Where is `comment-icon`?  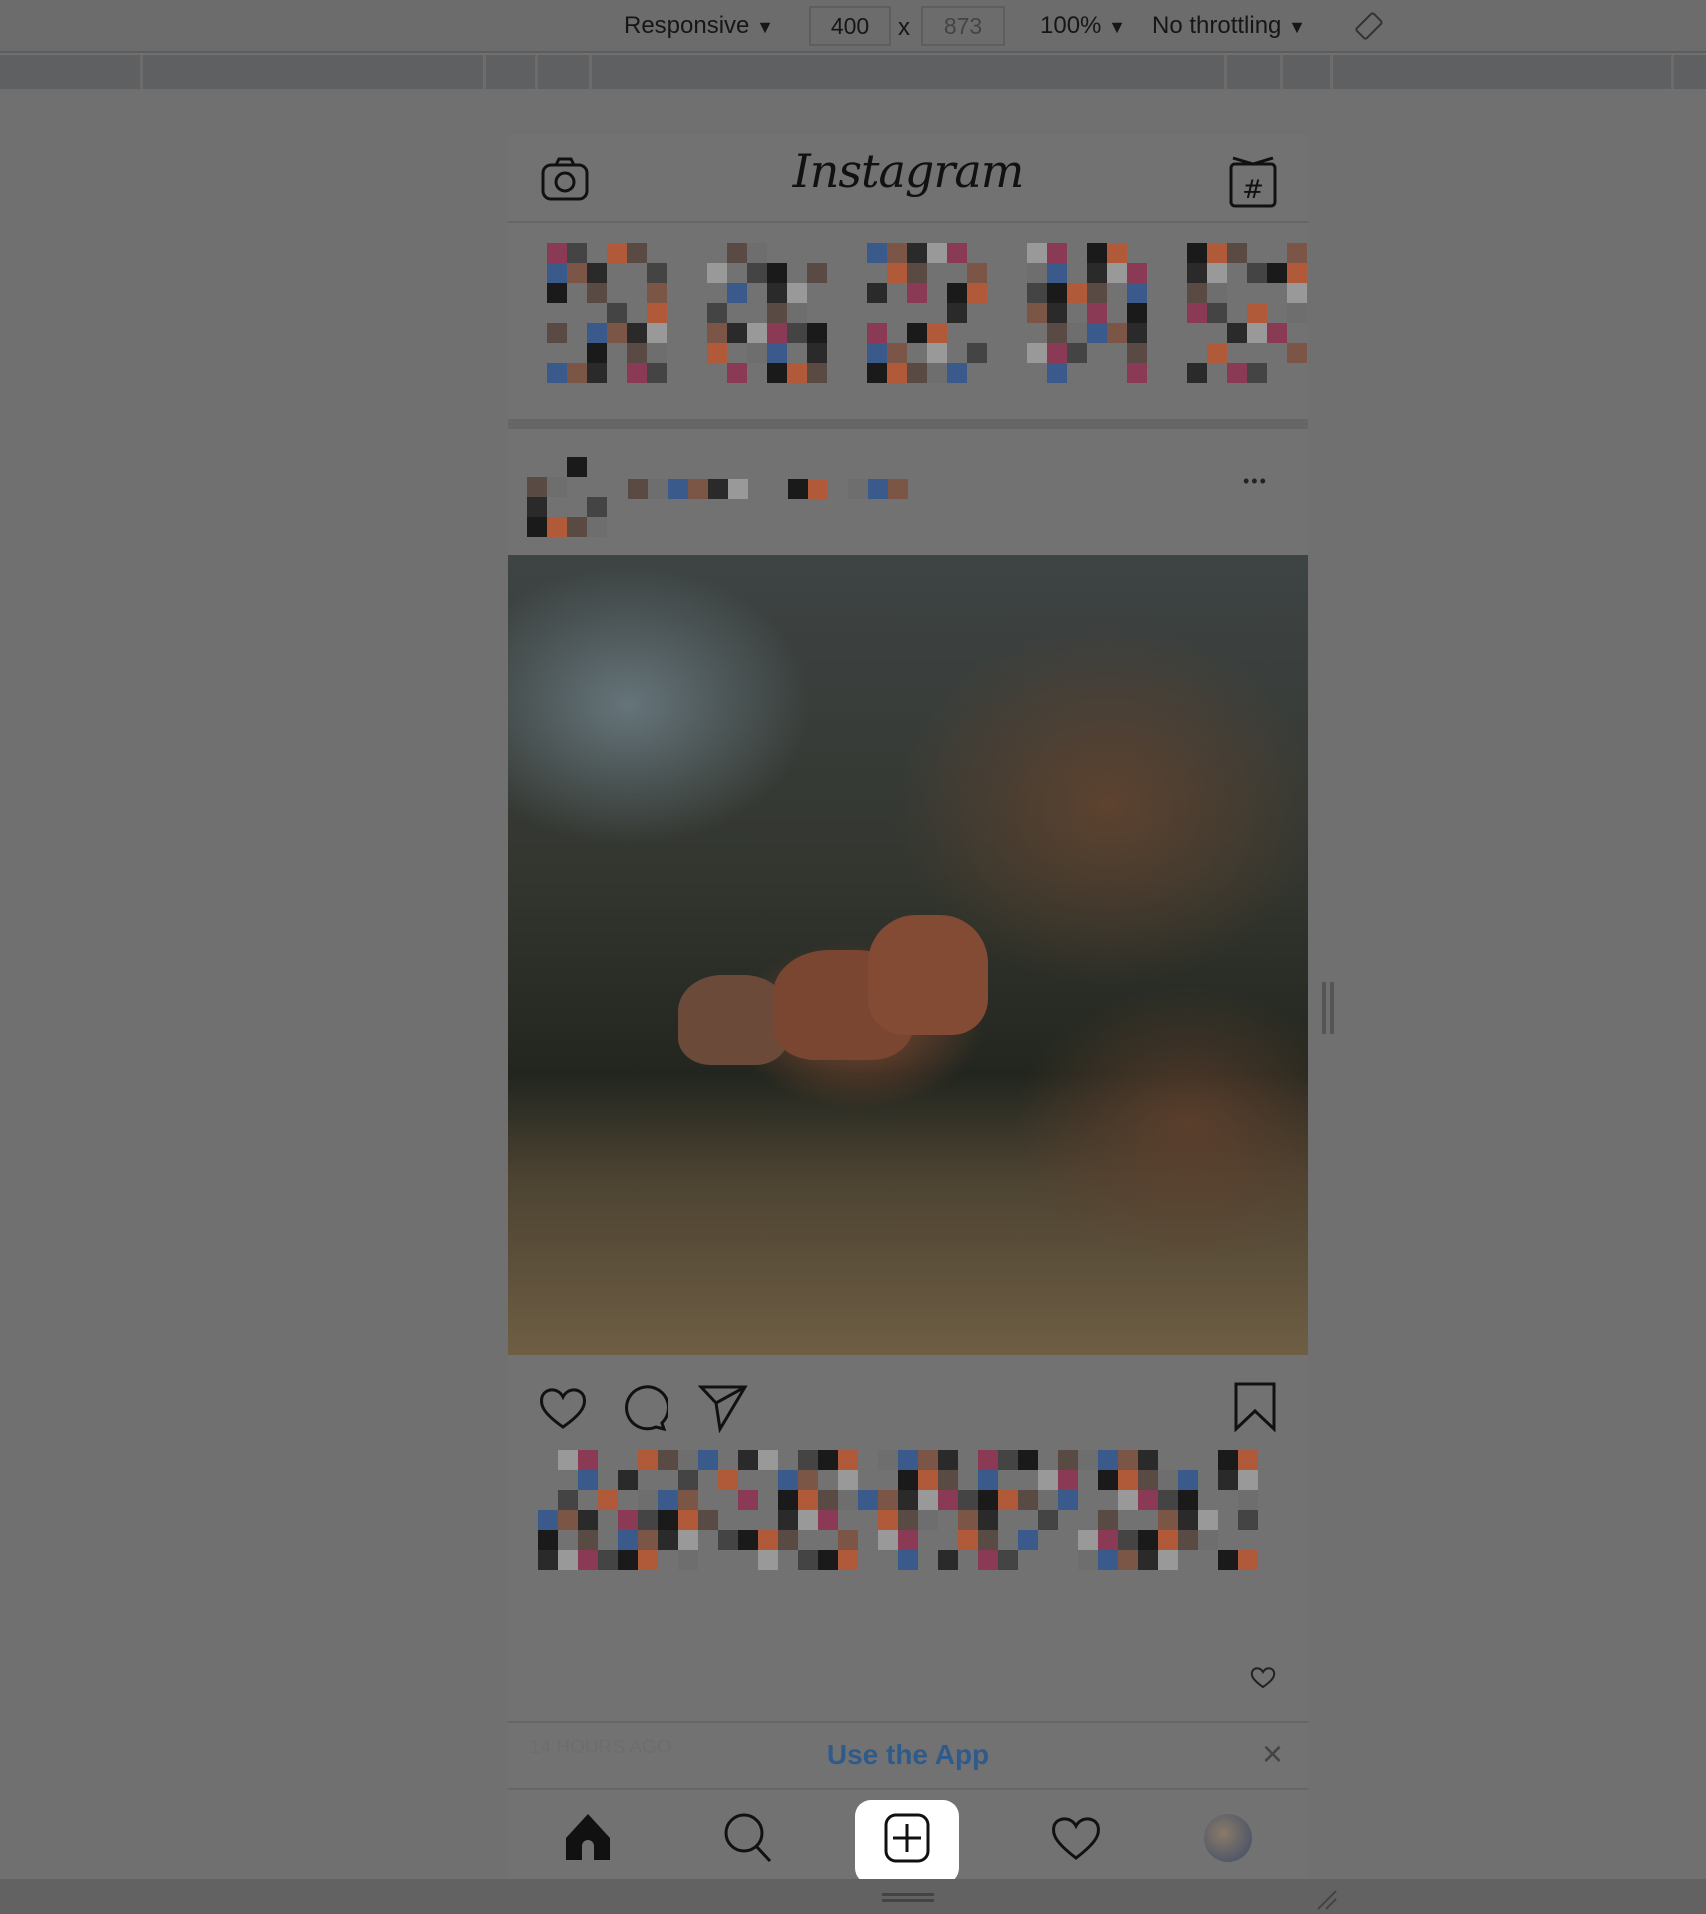
comment-icon is located at coordinates (643, 1408).